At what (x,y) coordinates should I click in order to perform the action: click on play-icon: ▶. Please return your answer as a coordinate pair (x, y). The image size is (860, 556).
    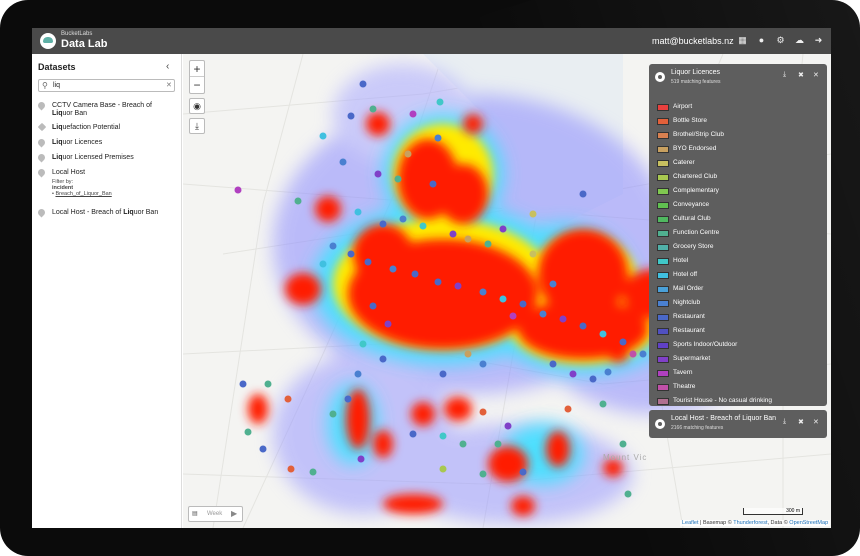
    Looking at the image, I should click on (234, 513).